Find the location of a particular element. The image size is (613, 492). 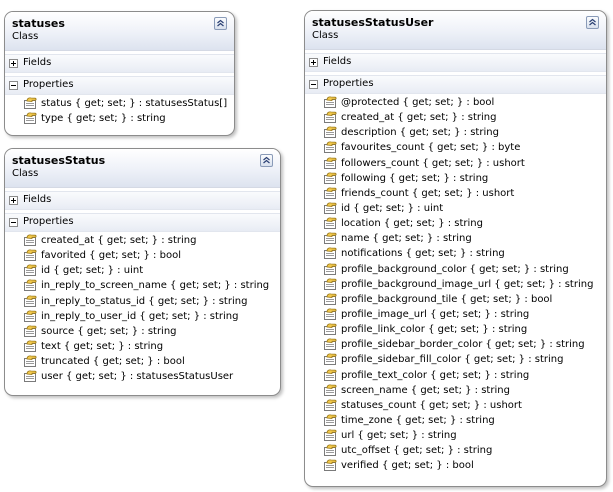

property-row: notifications { get; set; } : string is located at coordinates (455, 253).